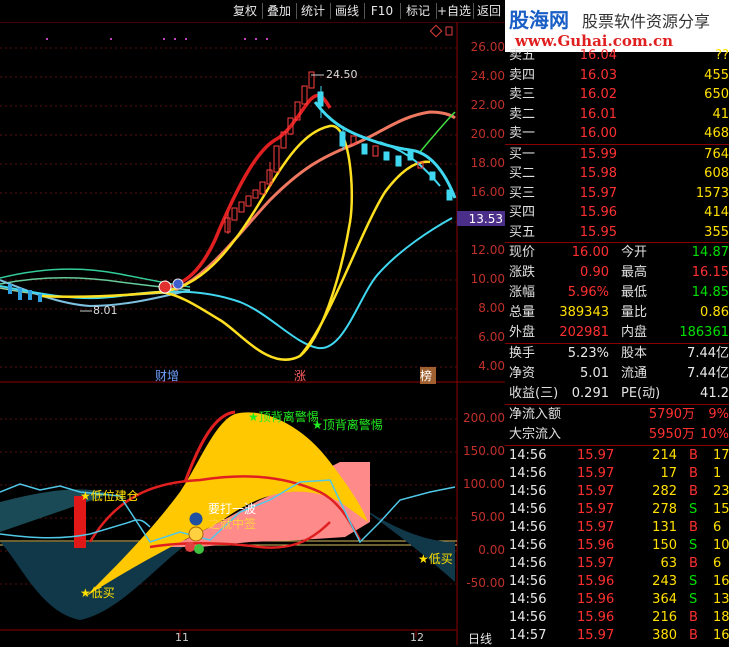 The image size is (729, 647). What do you see at coordinates (641, 393) in the screenshot?
I see `stat-label-2: PE(动)` at bounding box center [641, 393].